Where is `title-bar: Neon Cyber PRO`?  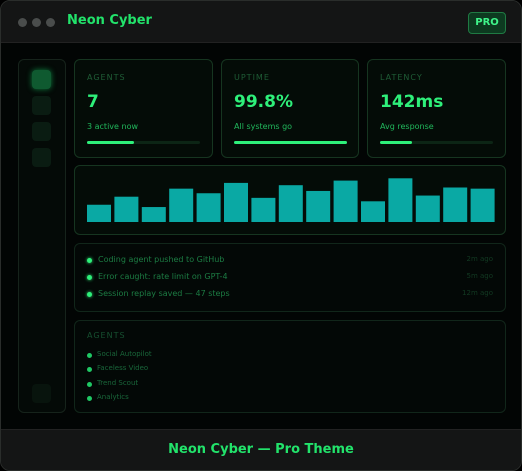 title-bar: Neon Cyber PRO is located at coordinates (261, 22).